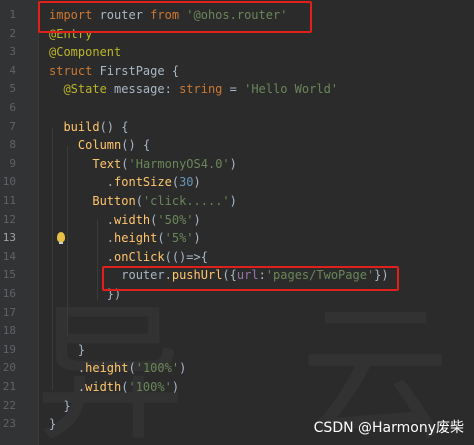  I want to click on line-number: 12, so click(9, 219).